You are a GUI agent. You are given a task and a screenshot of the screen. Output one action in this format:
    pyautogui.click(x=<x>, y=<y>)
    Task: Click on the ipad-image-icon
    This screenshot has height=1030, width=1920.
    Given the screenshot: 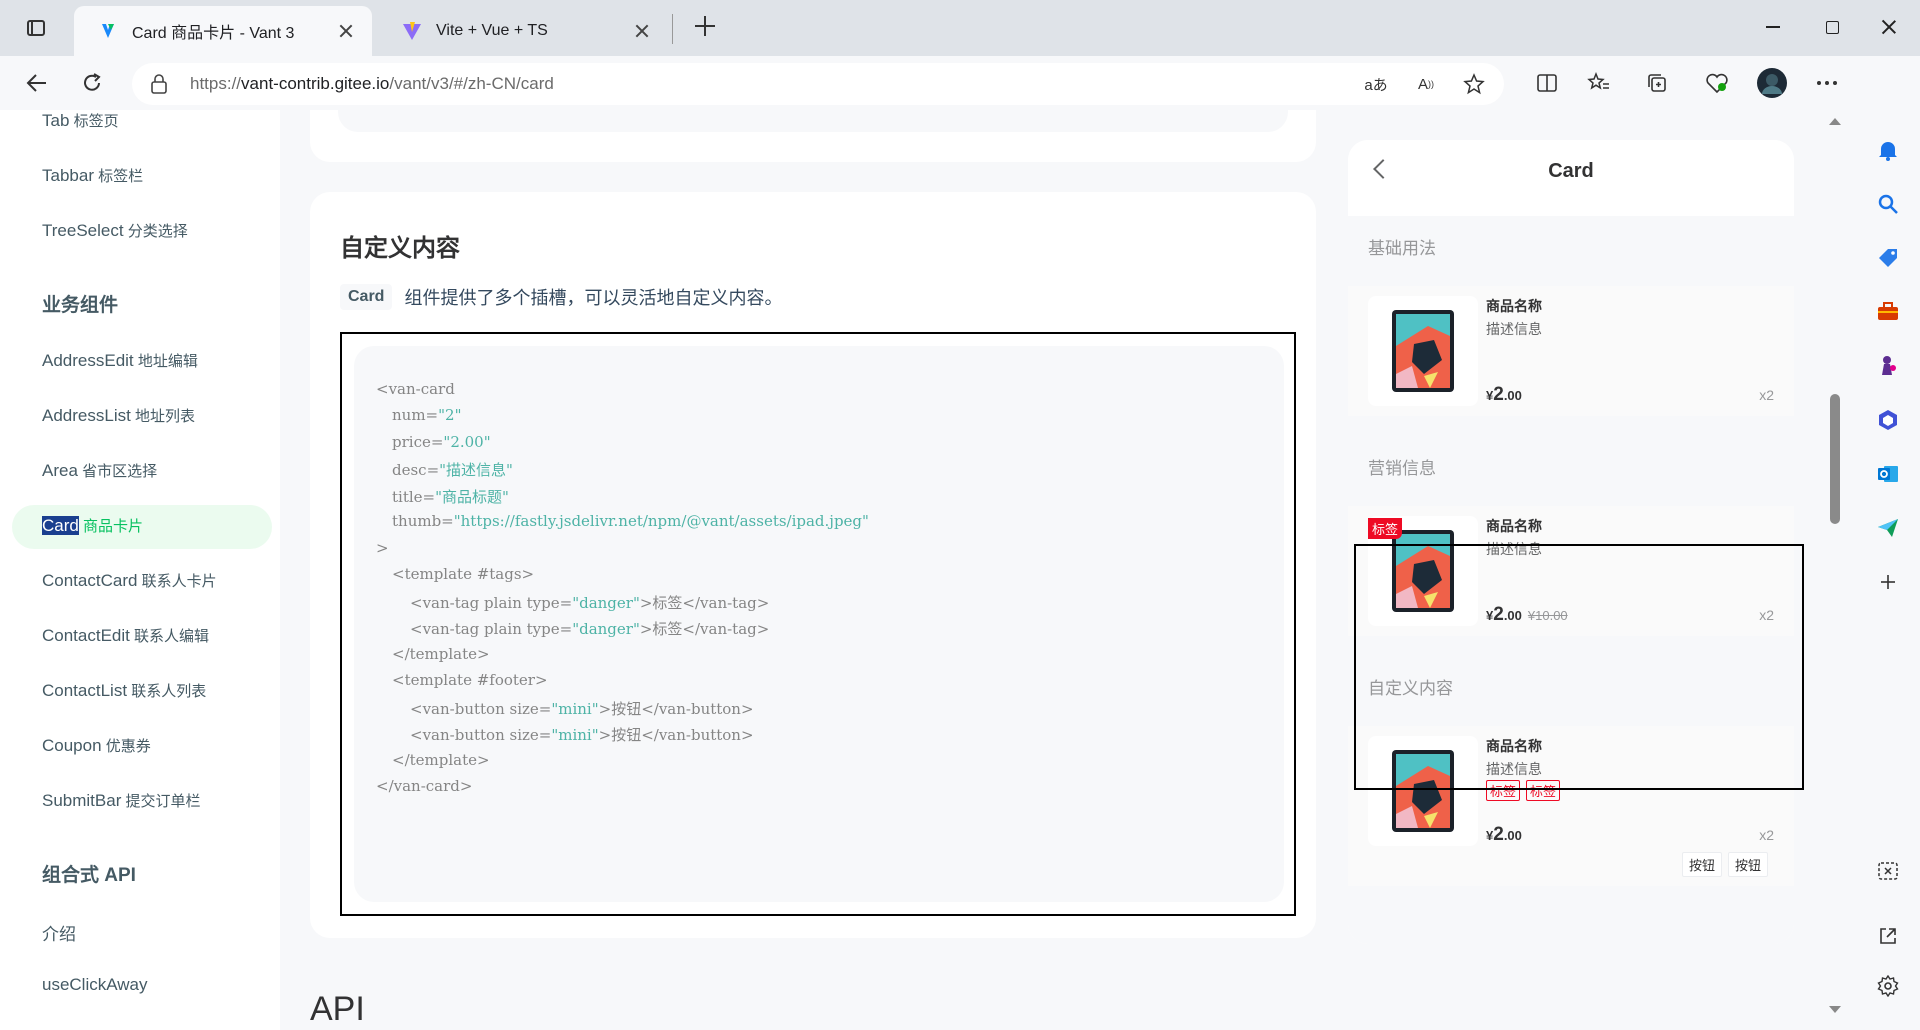 What is the action you would take?
    pyautogui.click(x=1423, y=351)
    